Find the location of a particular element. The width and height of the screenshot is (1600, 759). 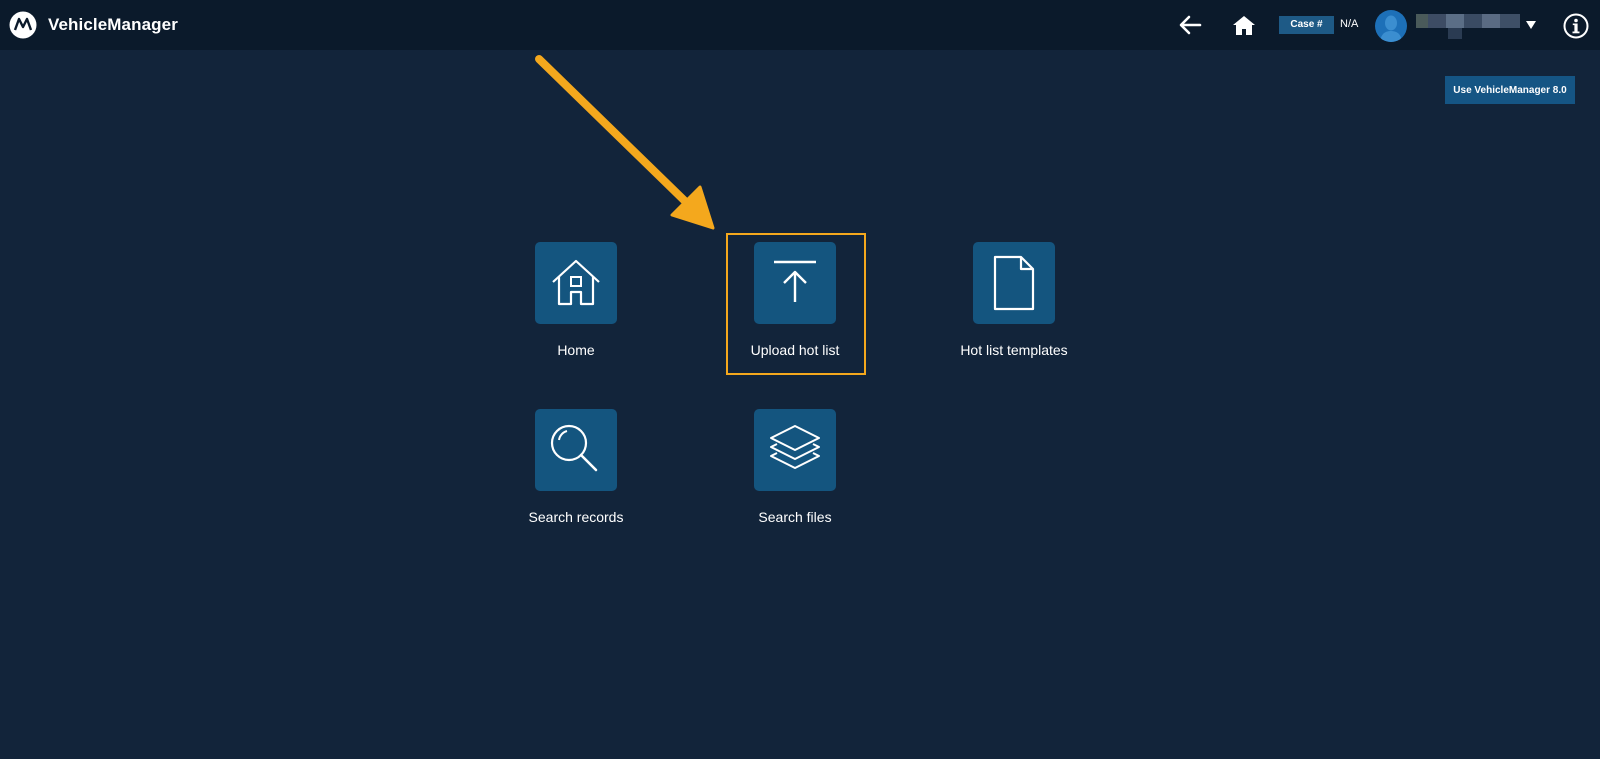

info-icon is located at coordinates (1576, 26).